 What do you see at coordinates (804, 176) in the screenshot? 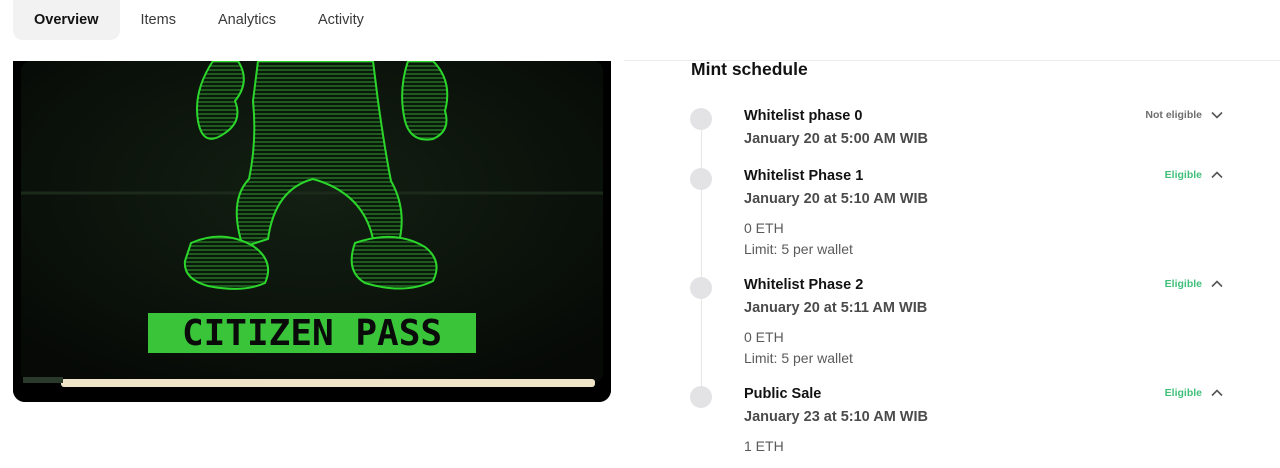
I see `phase-name: Whitelist Phase 1` at bounding box center [804, 176].